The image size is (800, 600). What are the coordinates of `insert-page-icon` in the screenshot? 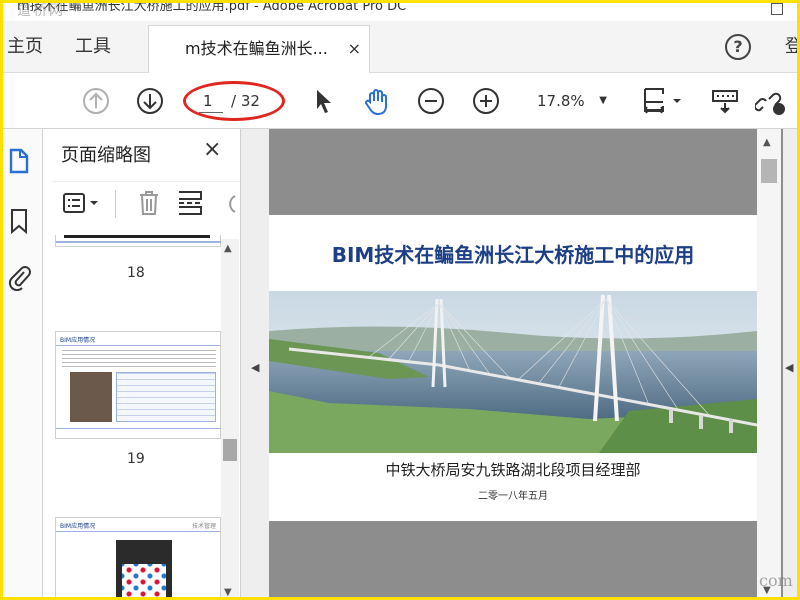 It's located at (190, 203).